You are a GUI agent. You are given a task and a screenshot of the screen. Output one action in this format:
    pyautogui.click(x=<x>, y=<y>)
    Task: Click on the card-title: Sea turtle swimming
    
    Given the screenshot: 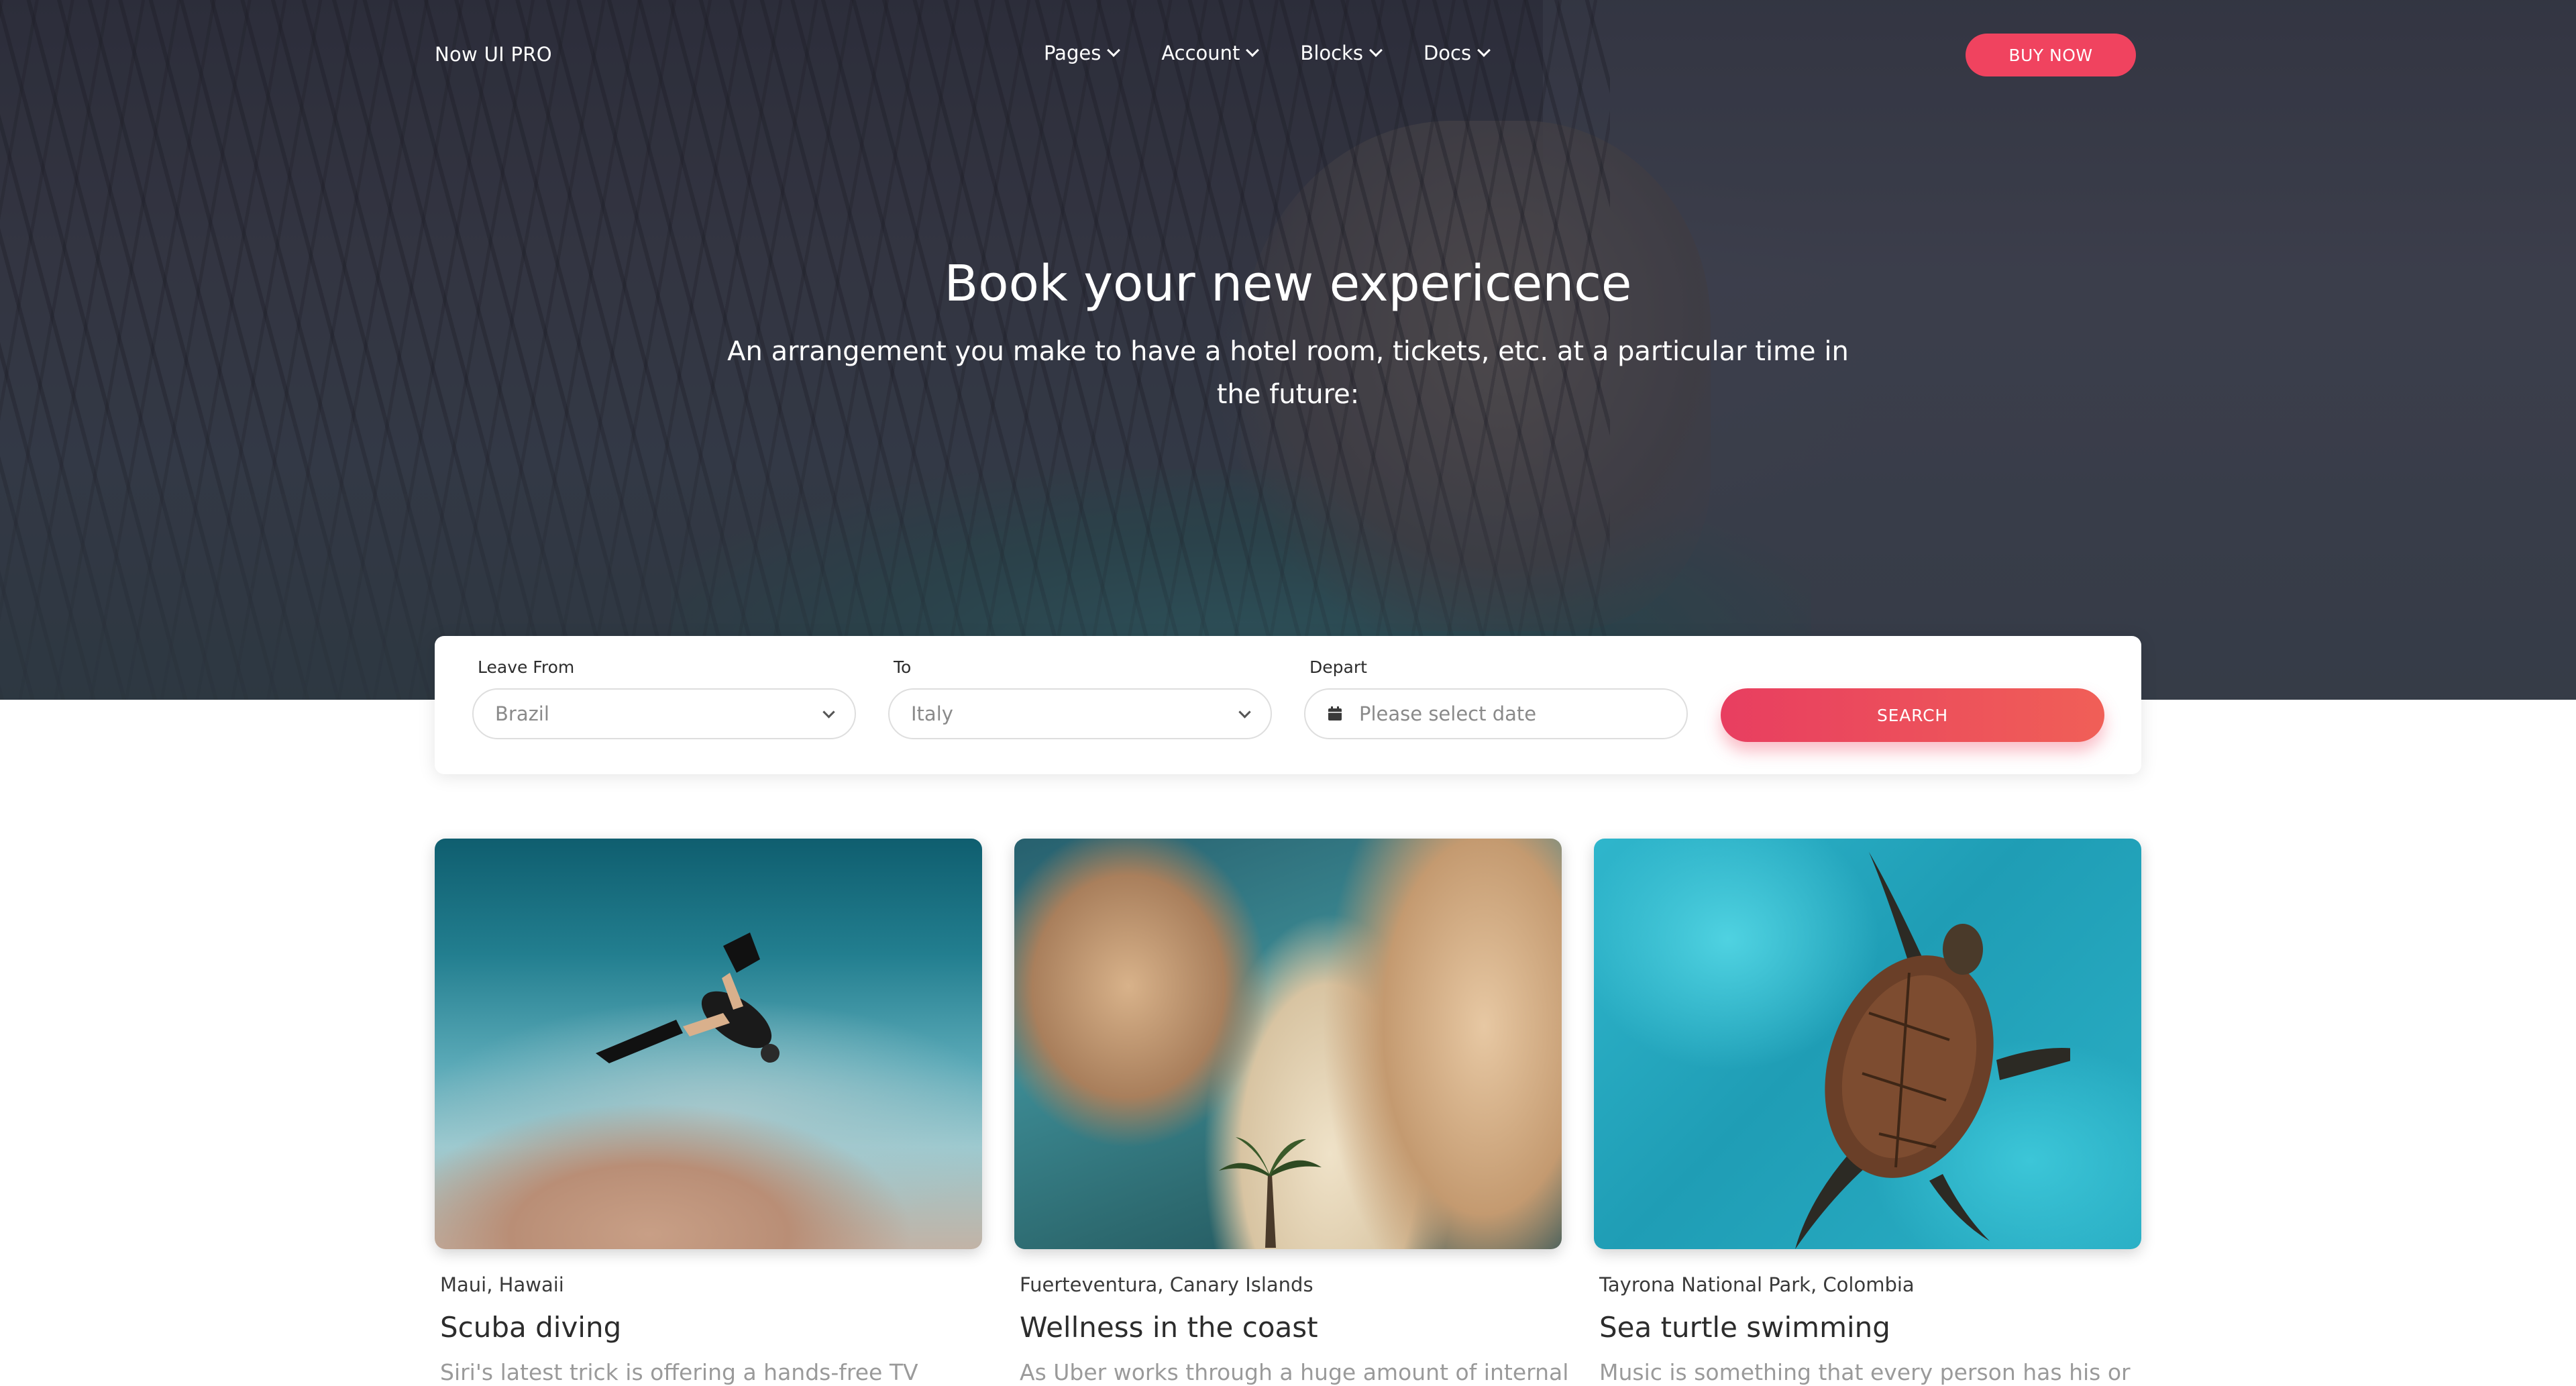 What is the action you would take?
    pyautogui.click(x=1744, y=1327)
    